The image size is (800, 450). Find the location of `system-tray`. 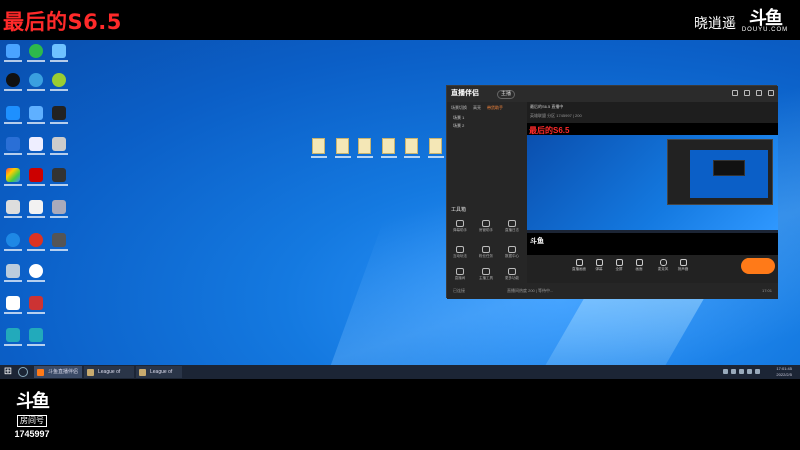

system-tray is located at coordinates (741, 372).